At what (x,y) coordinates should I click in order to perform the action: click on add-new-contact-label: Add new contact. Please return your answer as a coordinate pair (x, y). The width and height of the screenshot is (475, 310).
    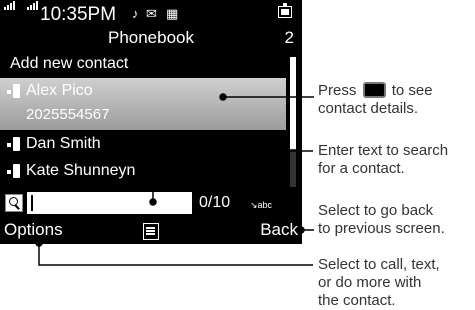
    Looking at the image, I should click on (69, 63).